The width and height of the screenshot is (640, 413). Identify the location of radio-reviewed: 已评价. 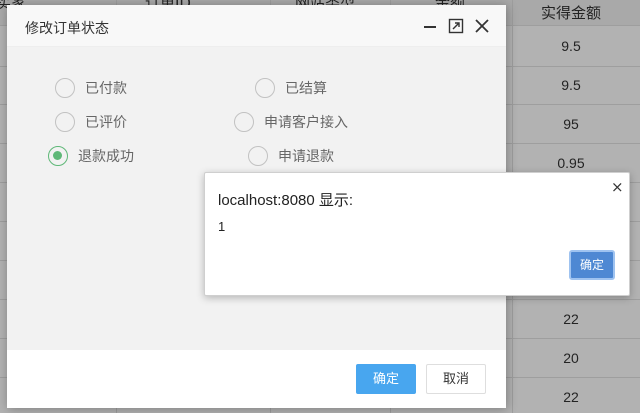
(91, 122).